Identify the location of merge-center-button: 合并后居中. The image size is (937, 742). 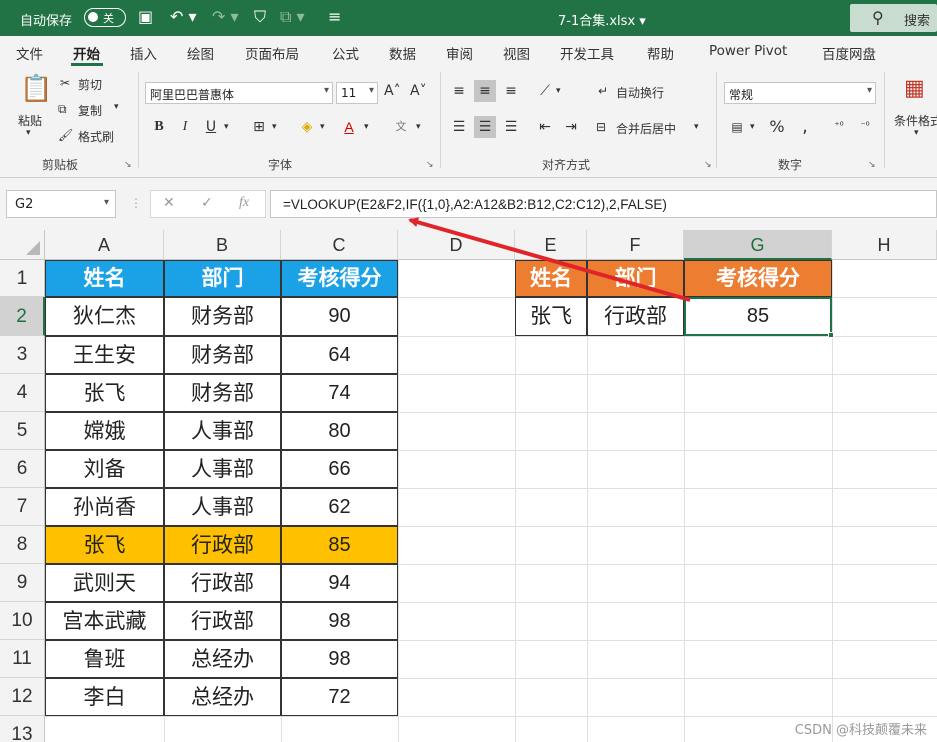
(646, 128).